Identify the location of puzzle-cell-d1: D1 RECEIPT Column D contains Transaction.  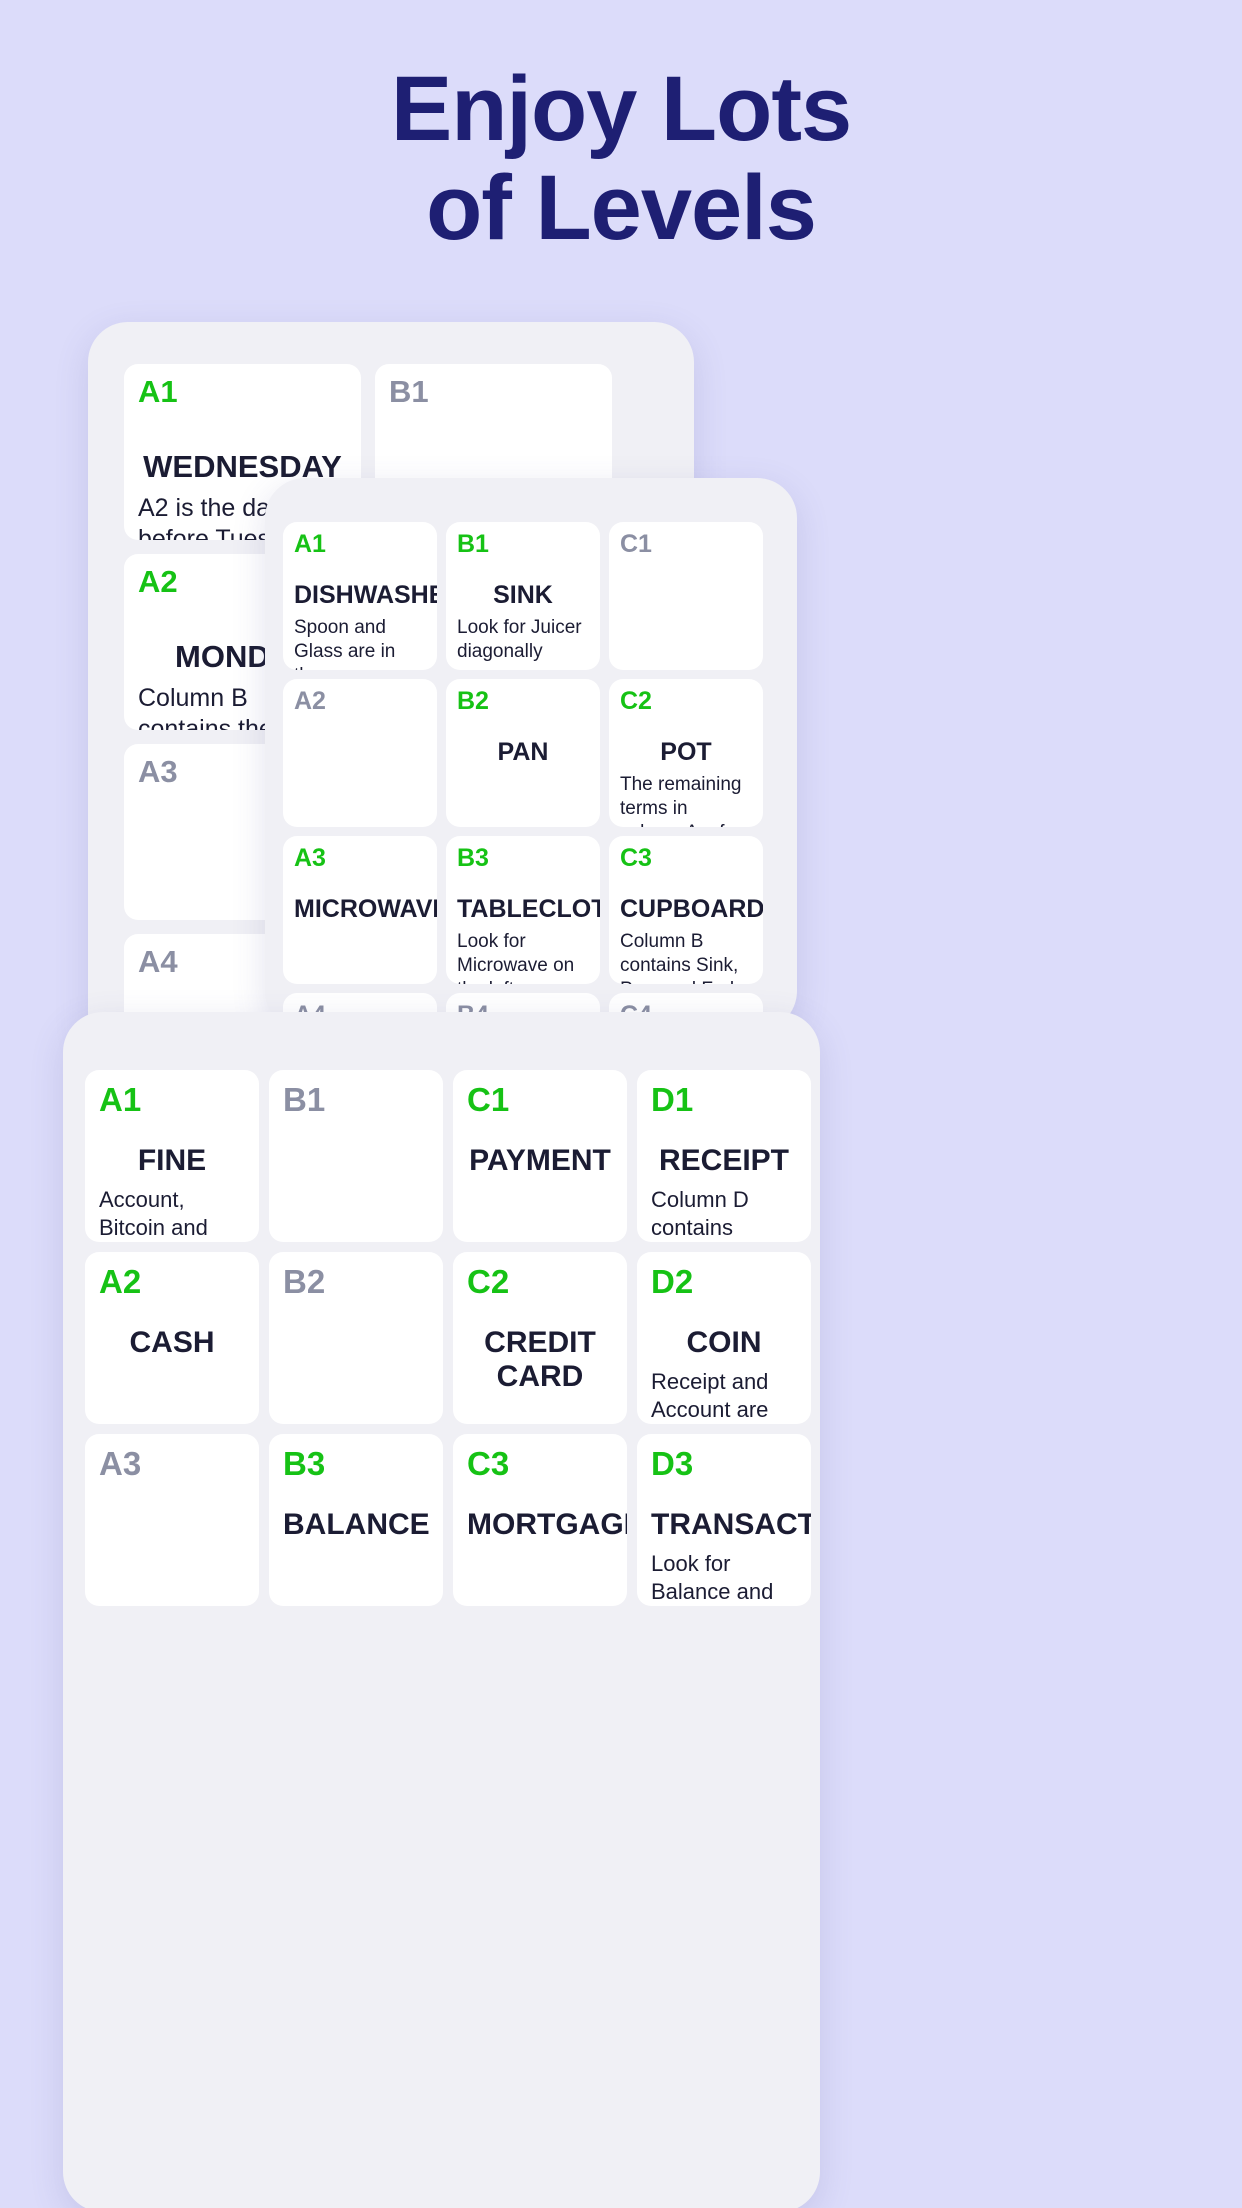
(724, 1156).